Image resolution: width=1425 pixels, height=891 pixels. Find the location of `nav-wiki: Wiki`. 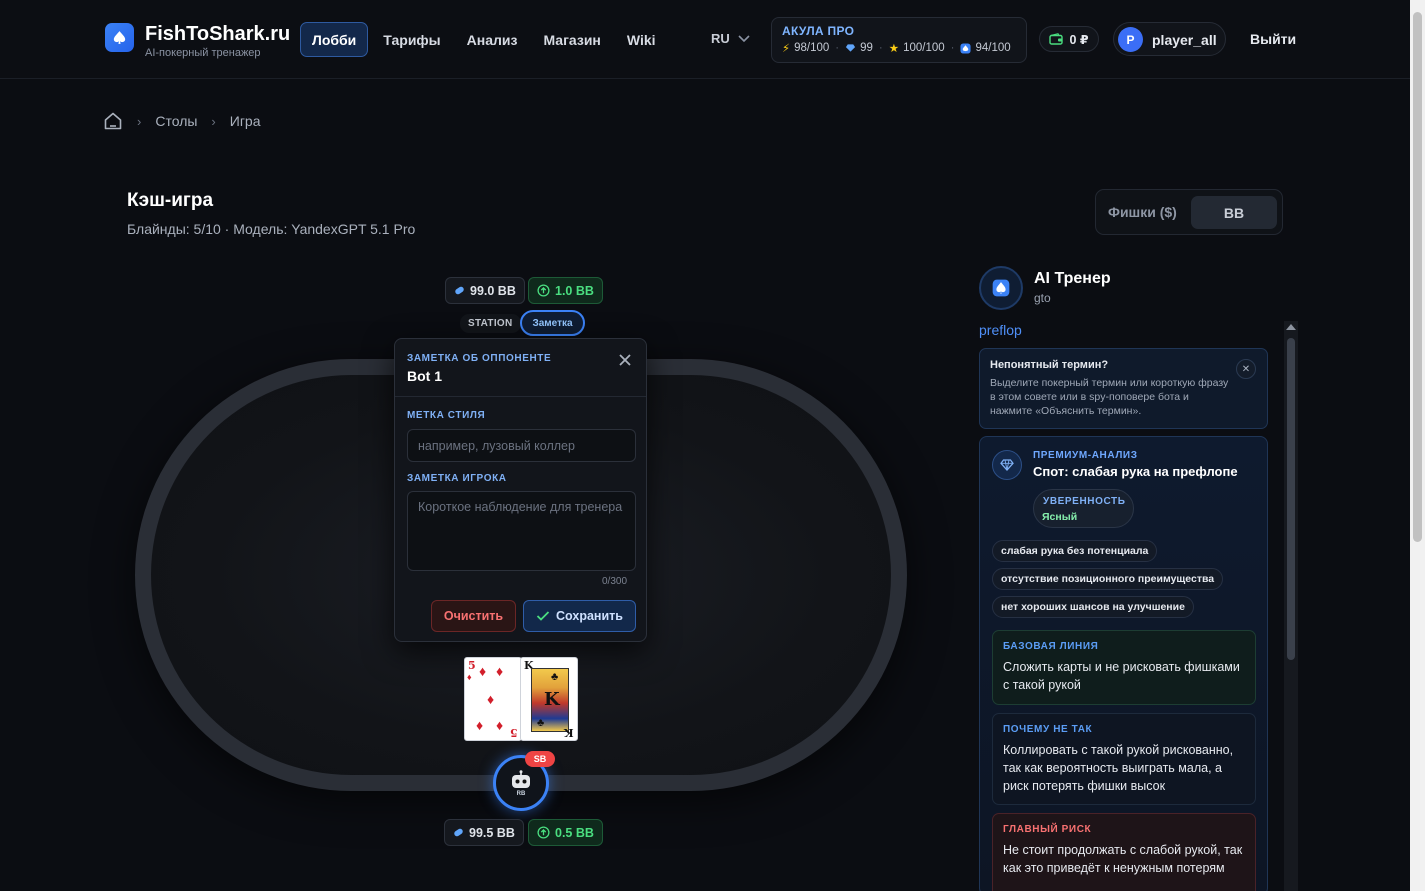

nav-wiki: Wiki is located at coordinates (641, 39).